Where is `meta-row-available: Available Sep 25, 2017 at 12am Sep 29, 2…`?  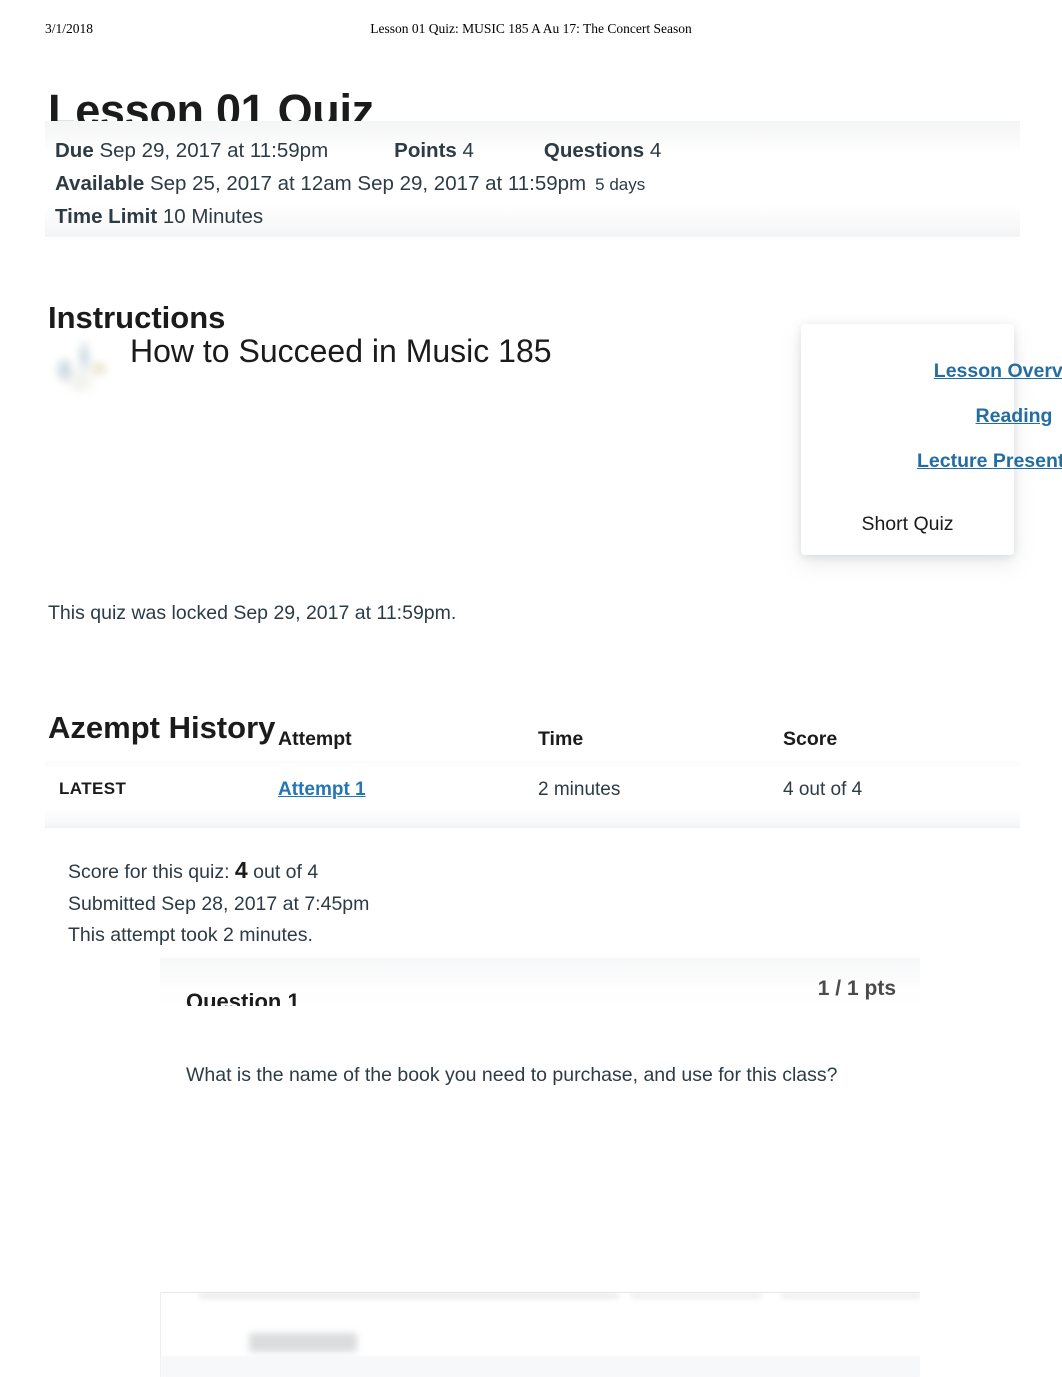 meta-row-available: Available Sep 25, 2017 at 12am Sep 29, 2… is located at coordinates (505, 185).